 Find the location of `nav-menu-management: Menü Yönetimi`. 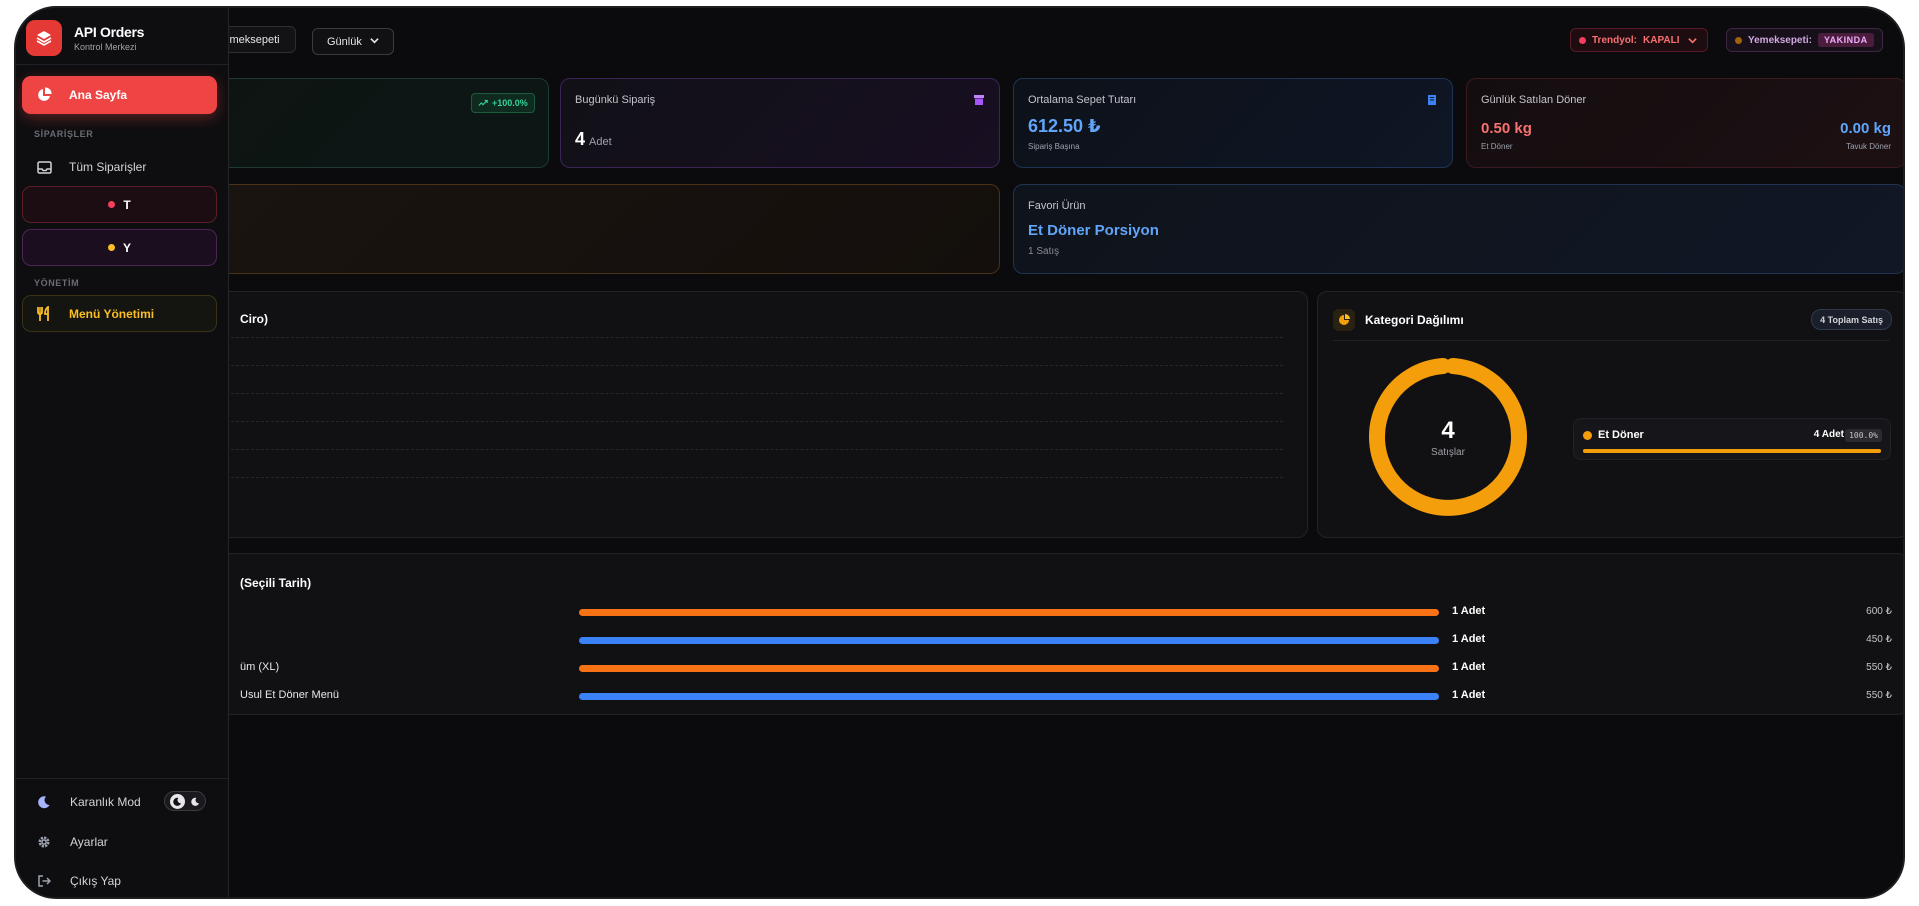

nav-menu-management: Menü Yönetimi is located at coordinates (119, 313).